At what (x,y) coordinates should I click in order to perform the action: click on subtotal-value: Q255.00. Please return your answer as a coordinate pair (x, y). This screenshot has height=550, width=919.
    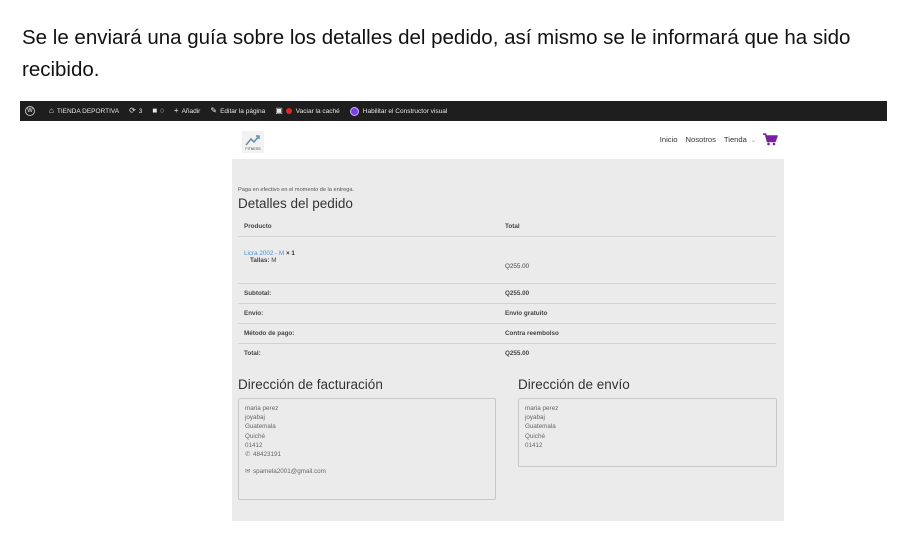
    Looking at the image, I should click on (637, 293).